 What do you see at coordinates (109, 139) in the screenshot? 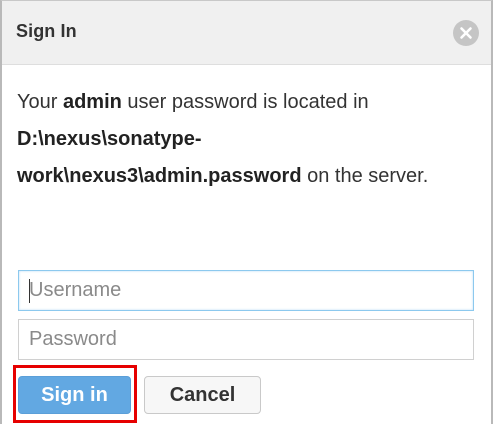
I see `password-path-line-1: D:\nexus\sonatype-` at bounding box center [109, 139].